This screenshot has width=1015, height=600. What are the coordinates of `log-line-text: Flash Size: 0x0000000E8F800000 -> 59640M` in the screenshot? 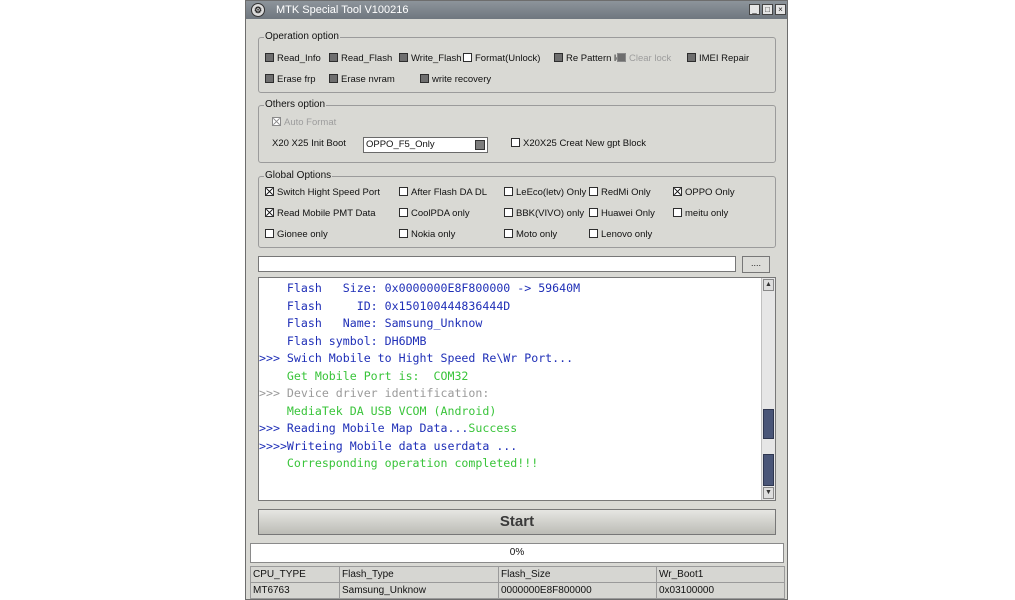 It's located at (420, 288).